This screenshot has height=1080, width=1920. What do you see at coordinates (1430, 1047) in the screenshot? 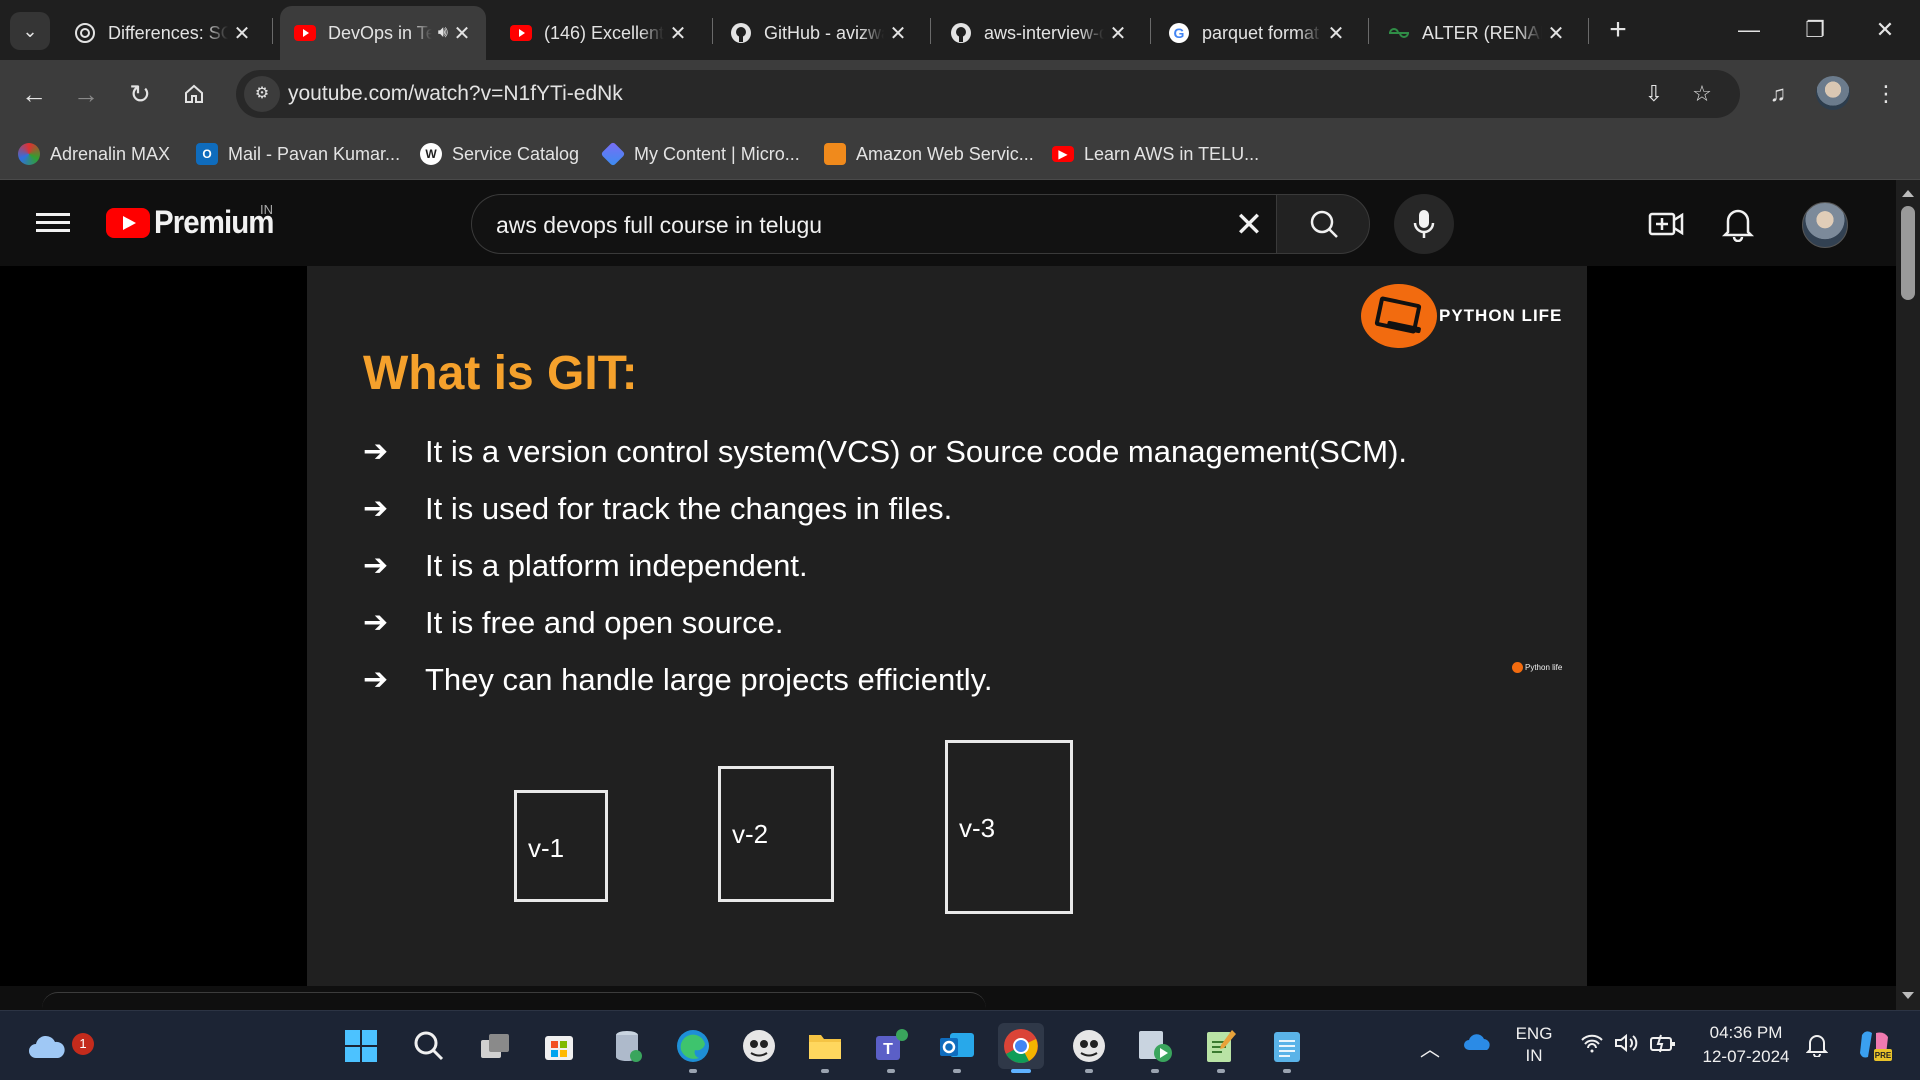
I see `show-hidden-icons-button: ︿` at bounding box center [1430, 1047].